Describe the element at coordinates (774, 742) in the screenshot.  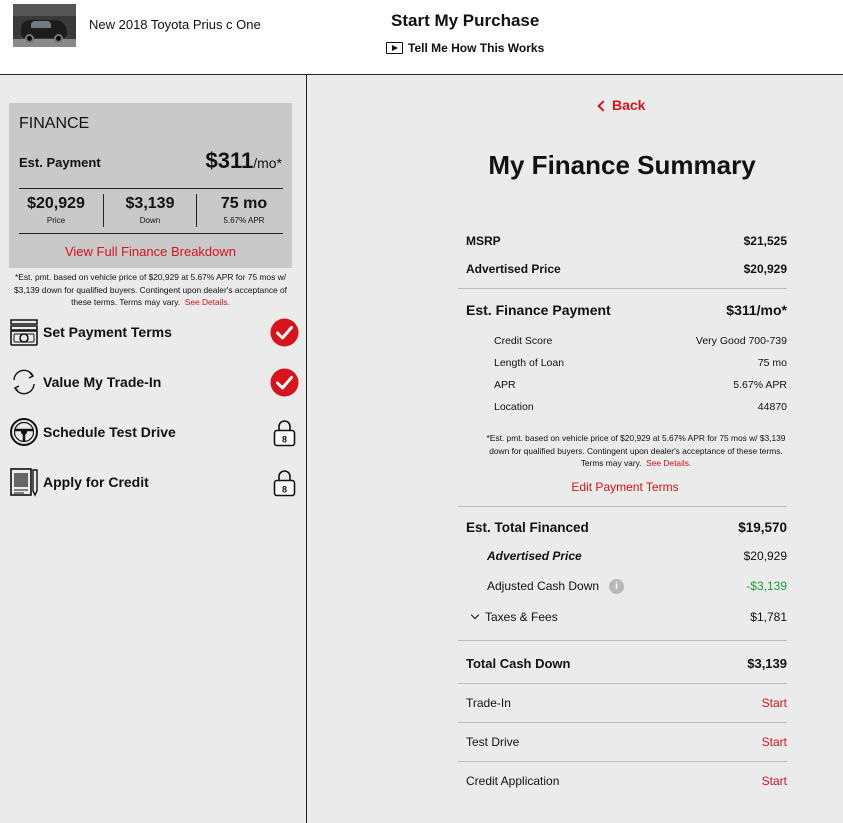
I see `test-drive-start-link: Start` at that location.